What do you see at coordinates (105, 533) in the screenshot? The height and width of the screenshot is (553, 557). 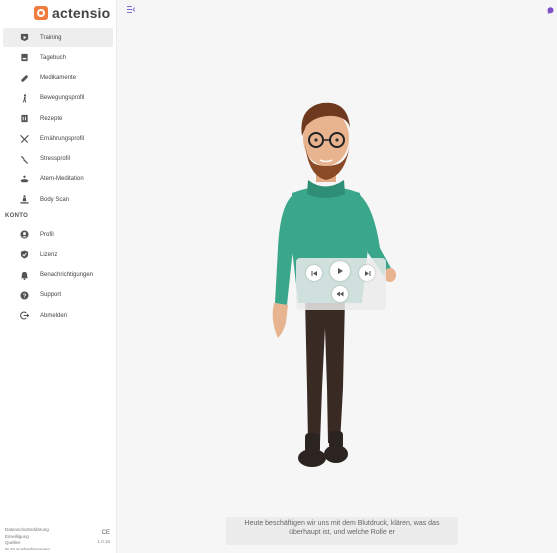 I see `ce-mark: CE` at bounding box center [105, 533].